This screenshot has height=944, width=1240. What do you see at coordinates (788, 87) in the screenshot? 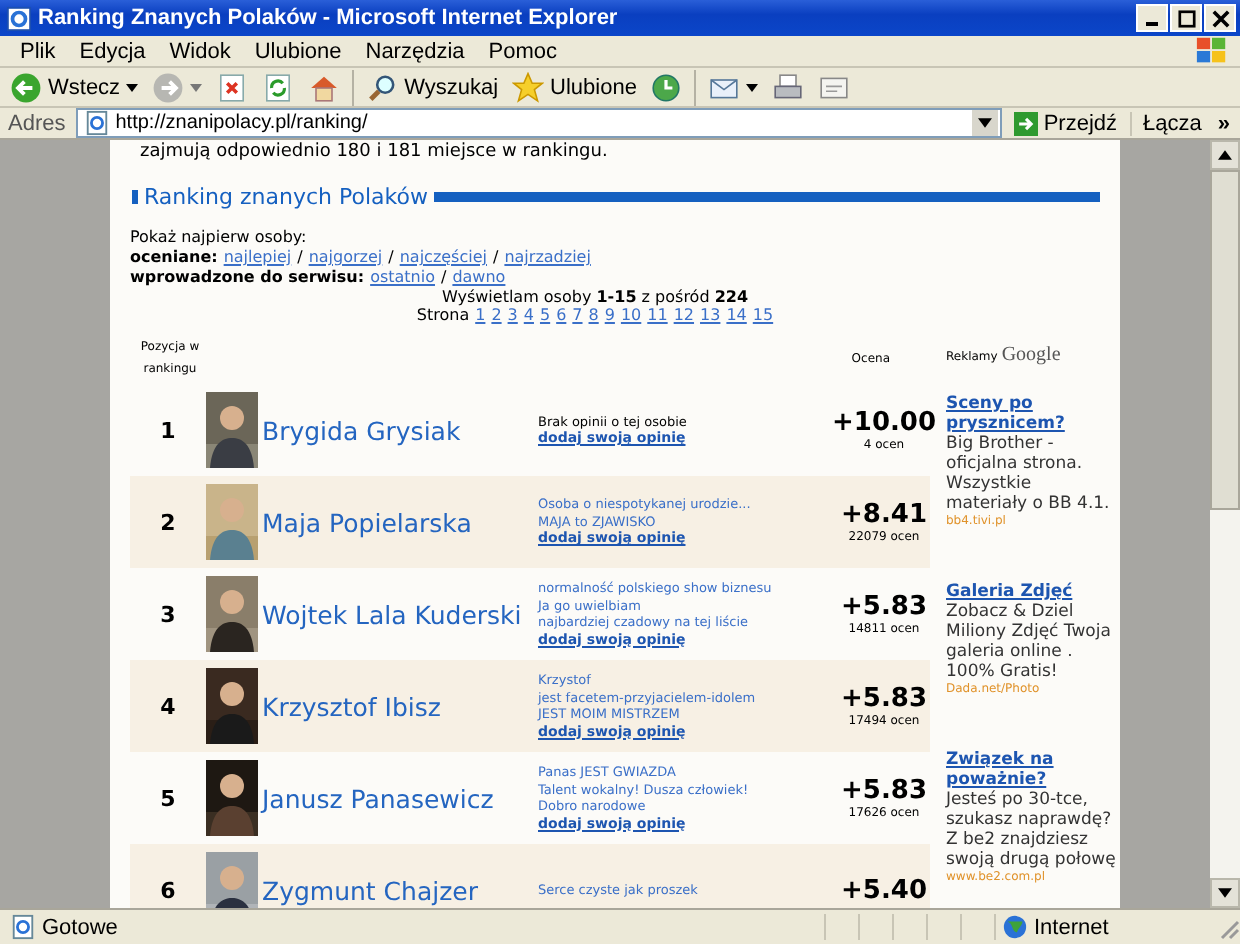
I see `printer-icon` at bounding box center [788, 87].